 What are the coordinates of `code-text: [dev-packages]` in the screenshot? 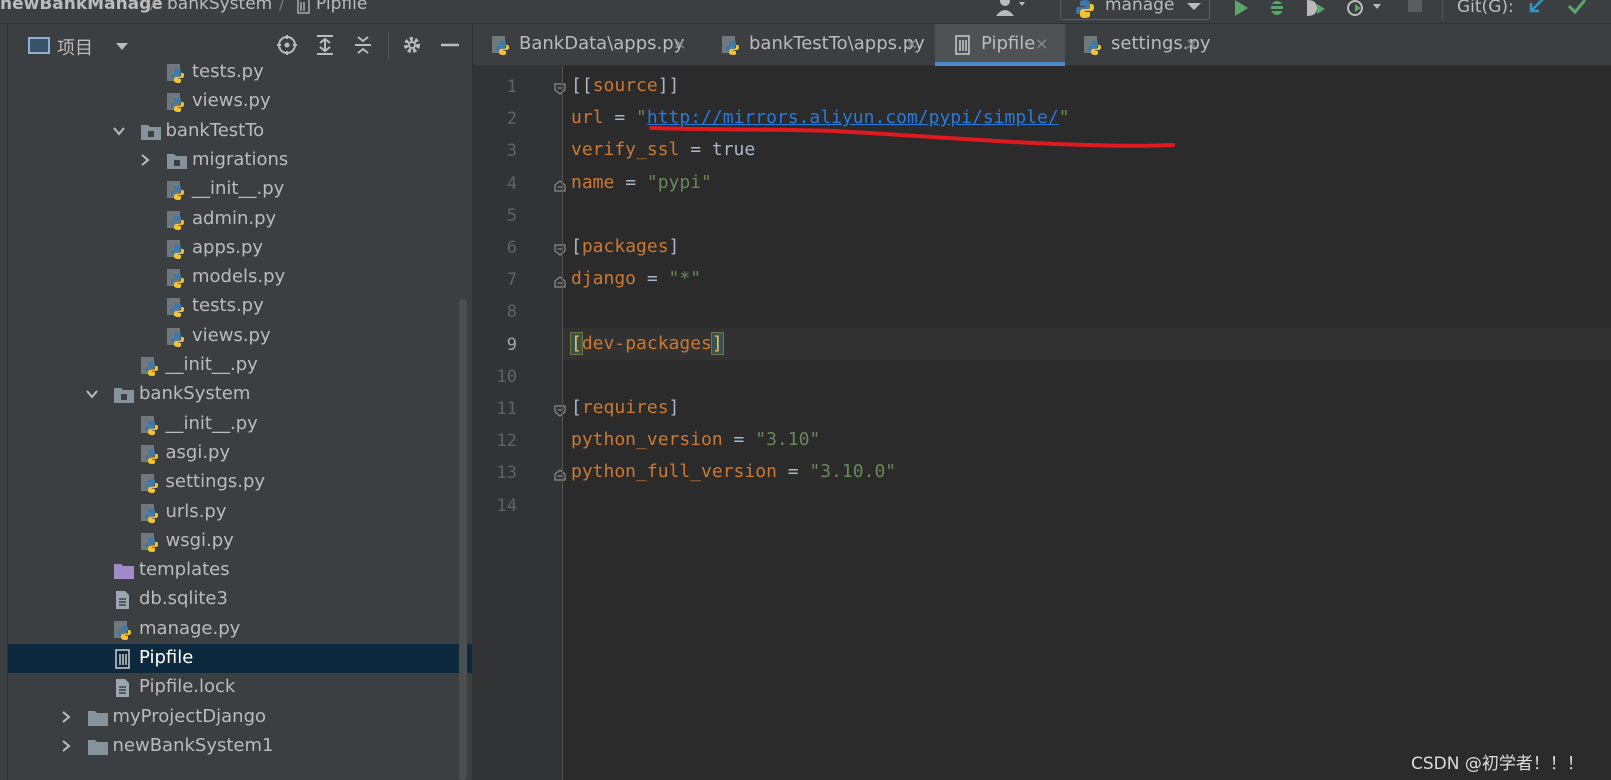 It's located at (647, 343).